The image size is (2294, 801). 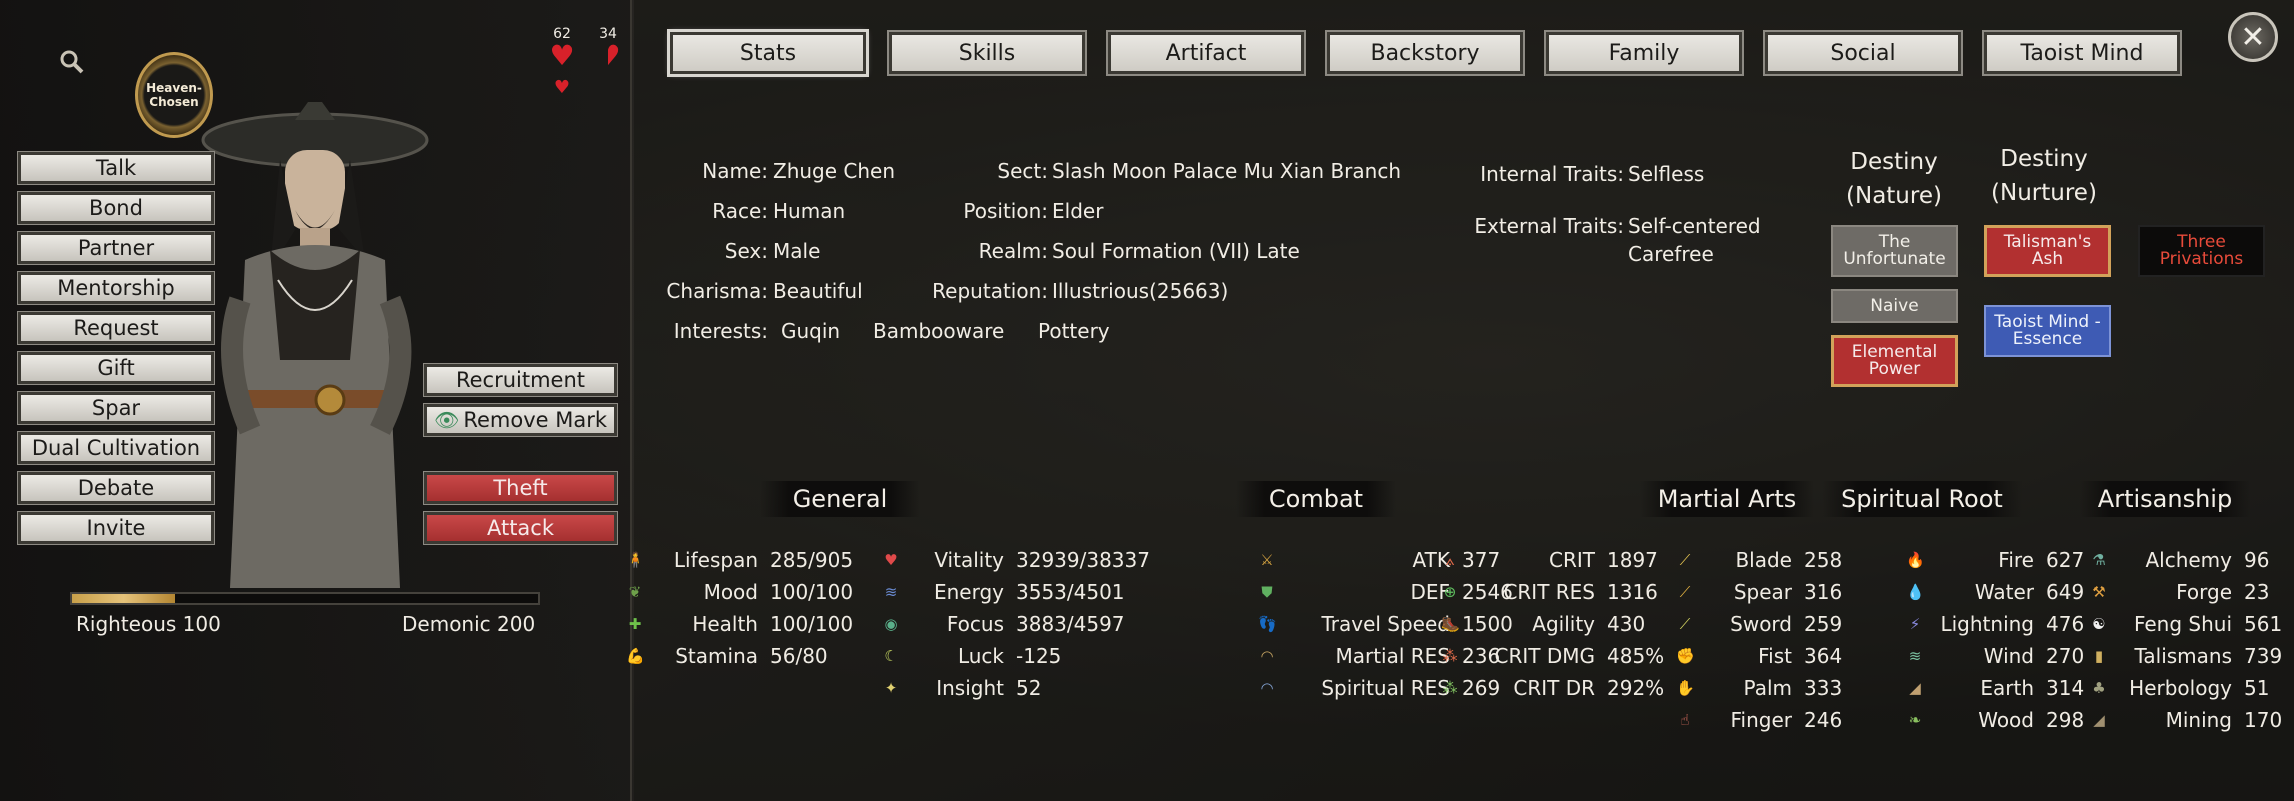 I want to click on stat-value: 285/905, so click(x=812, y=560).